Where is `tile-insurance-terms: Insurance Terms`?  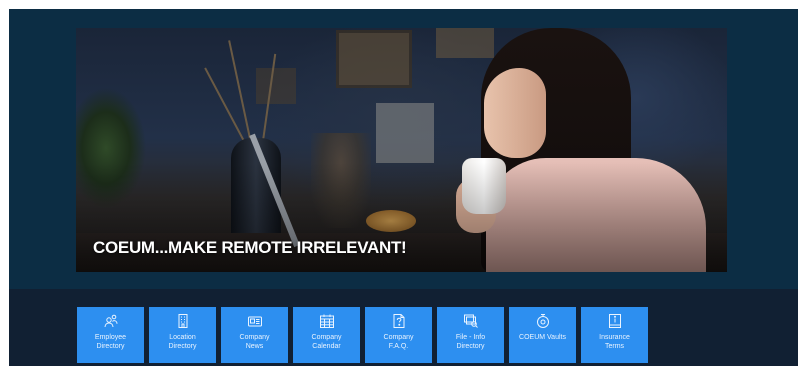 tile-insurance-terms: Insurance Terms is located at coordinates (614, 335).